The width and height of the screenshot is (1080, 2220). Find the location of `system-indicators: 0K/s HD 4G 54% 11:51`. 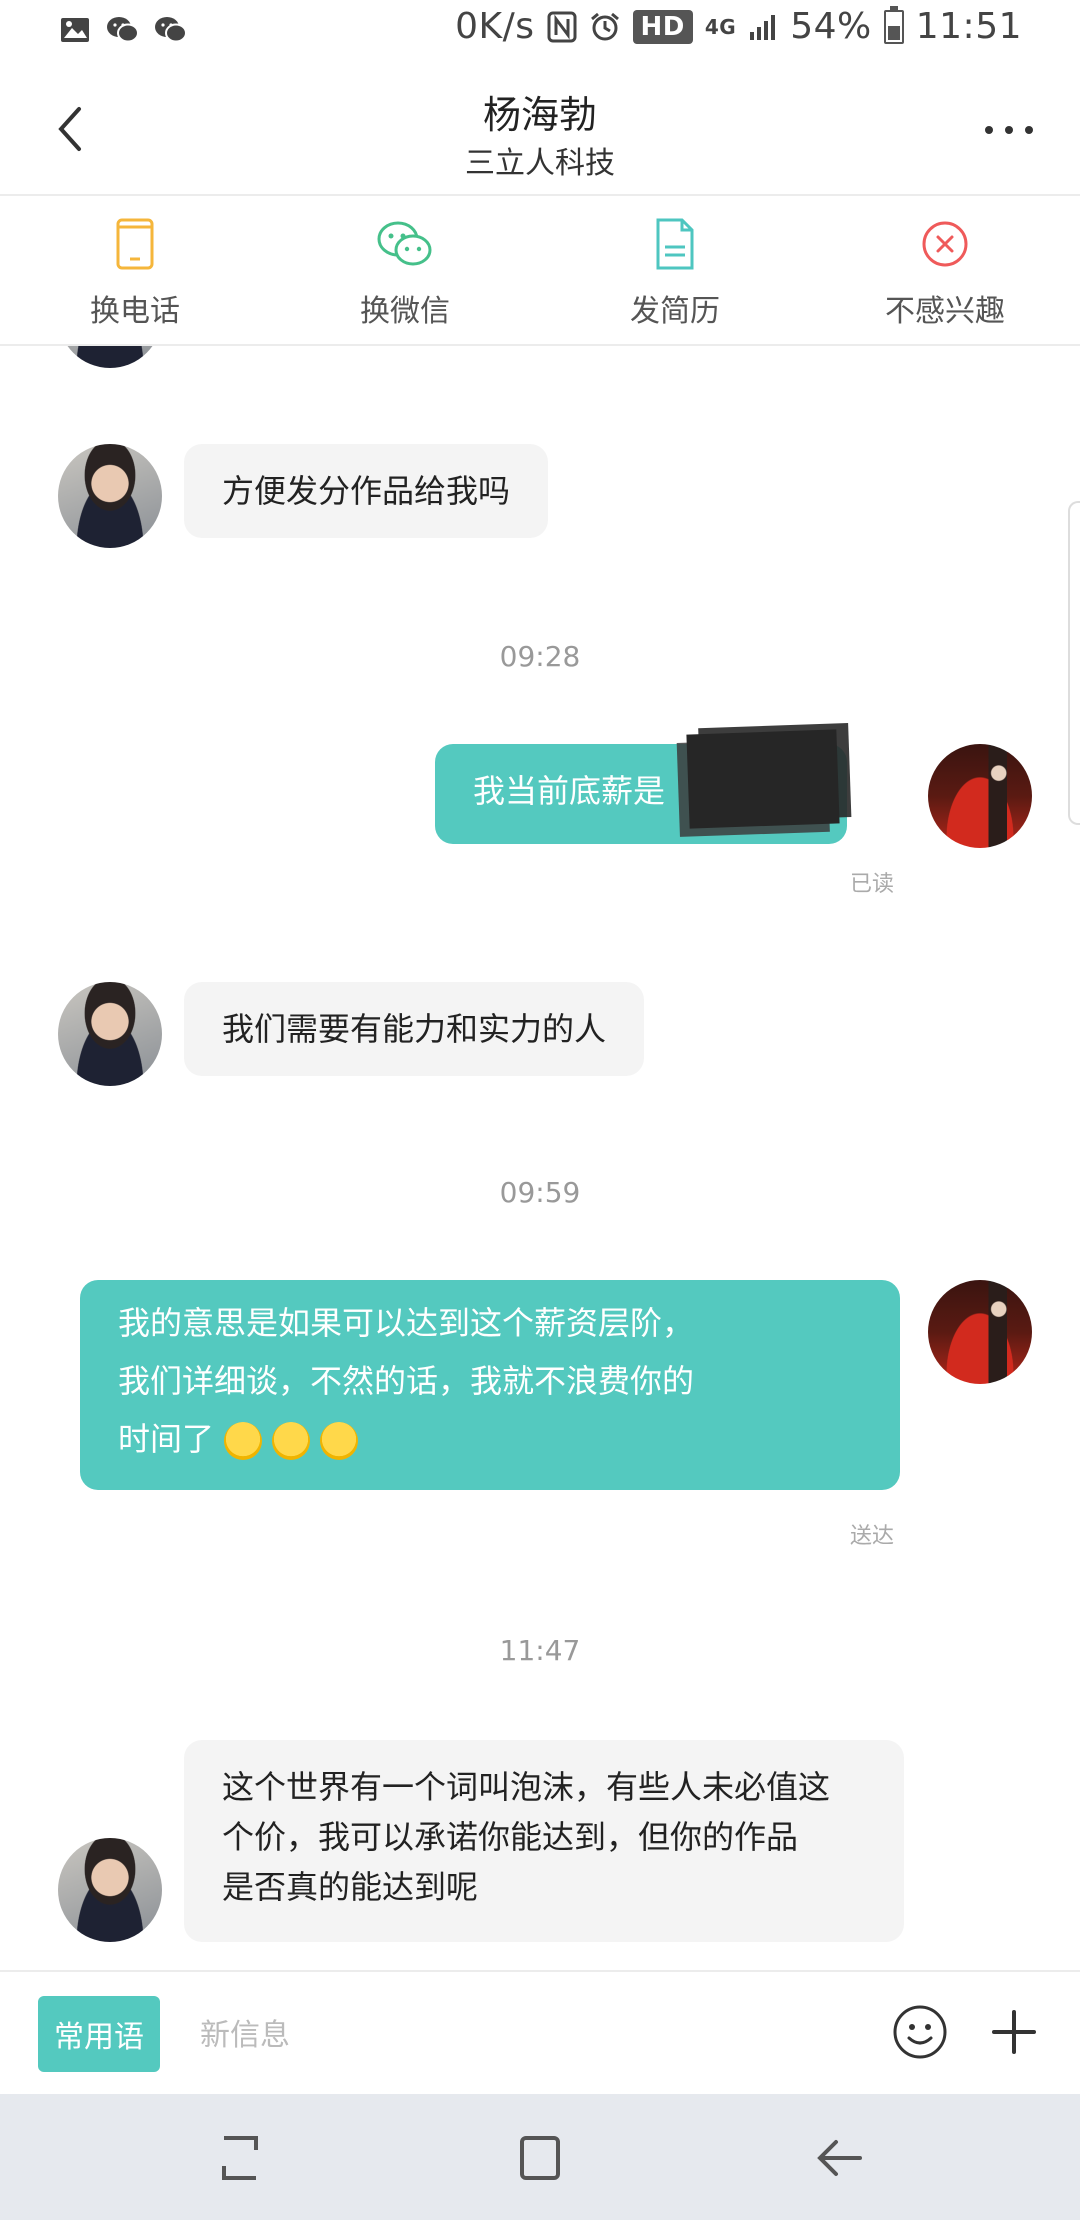

system-indicators: 0K/s HD 4G 54% 11:51 is located at coordinates (738, 26).